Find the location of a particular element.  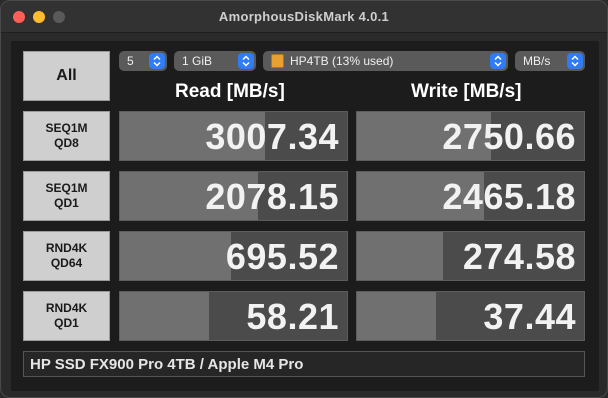

read-result-cell: 2078.15 is located at coordinates (233, 196).